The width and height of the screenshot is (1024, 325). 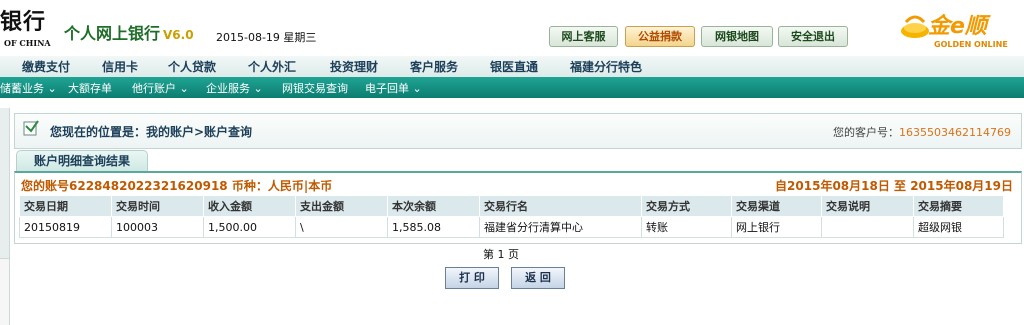 I want to click on nav-item-customer-service: 客户服务, so click(x=434, y=66).